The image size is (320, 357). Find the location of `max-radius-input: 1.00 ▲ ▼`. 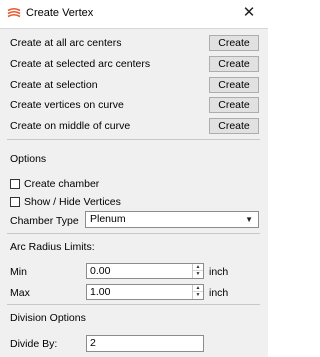

max-radius-input: 1.00 ▲ ▼ is located at coordinates (145, 292).